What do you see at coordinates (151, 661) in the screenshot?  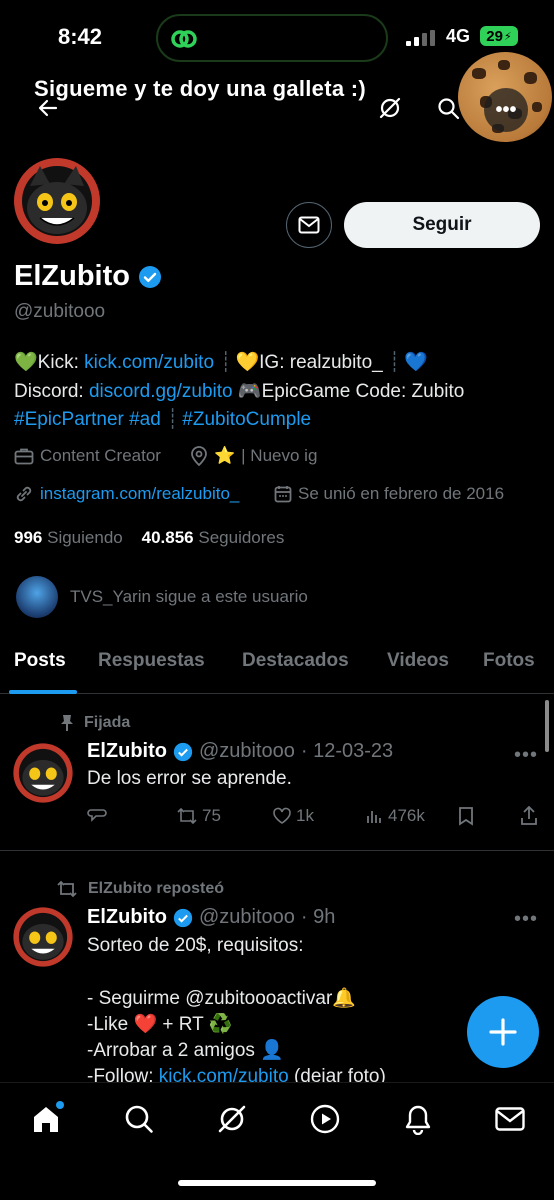 I see `tab-respuestas: Respuestas` at bounding box center [151, 661].